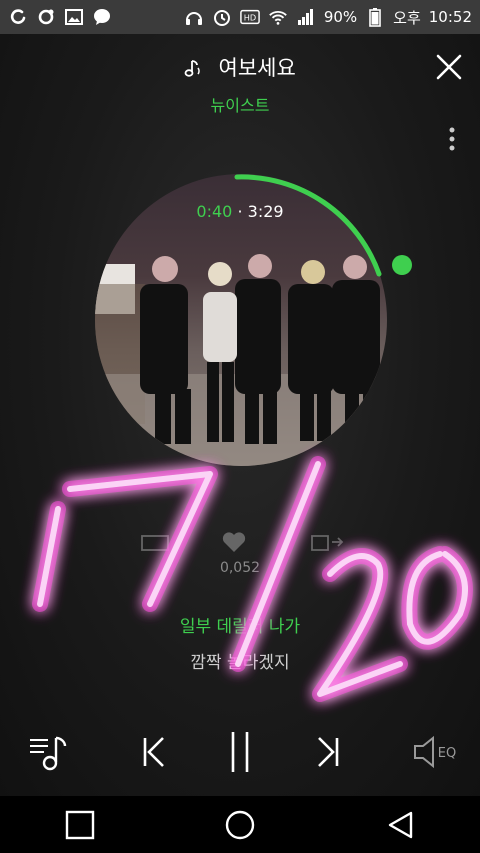 The width and height of the screenshot is (480, 853). I want to click on like-count: 0,052, so click(240, 568).